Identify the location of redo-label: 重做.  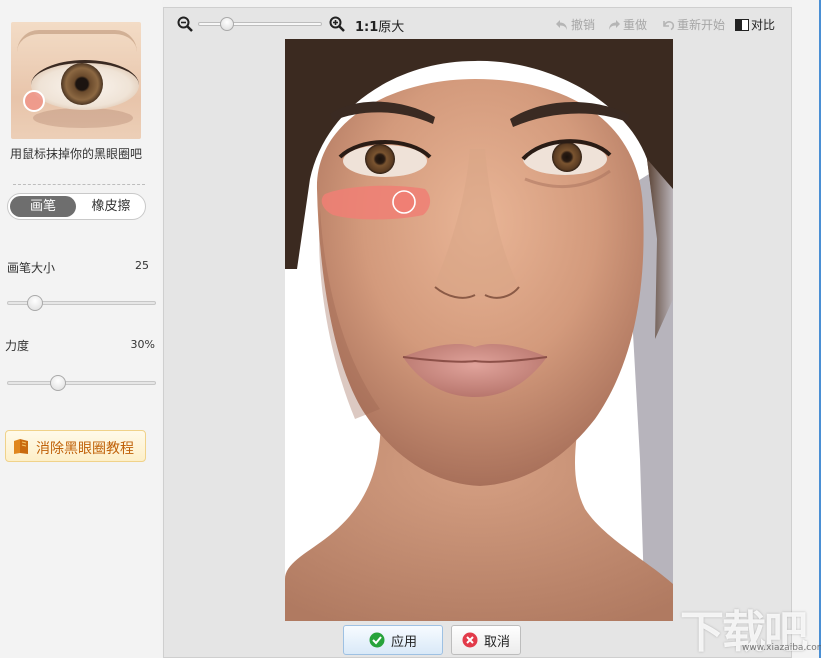
(635, 25).